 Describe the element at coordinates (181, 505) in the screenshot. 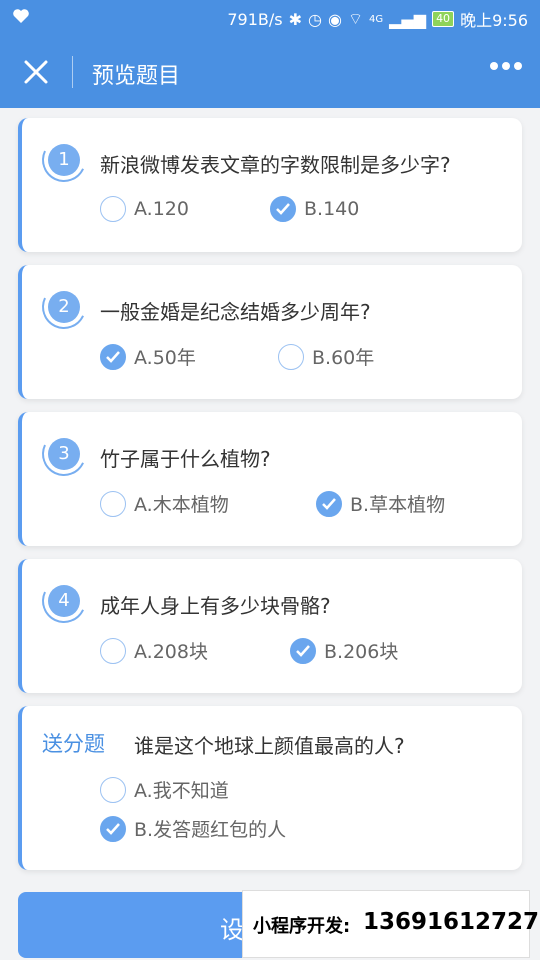

I see `option-label: A.木本植物` at that location.